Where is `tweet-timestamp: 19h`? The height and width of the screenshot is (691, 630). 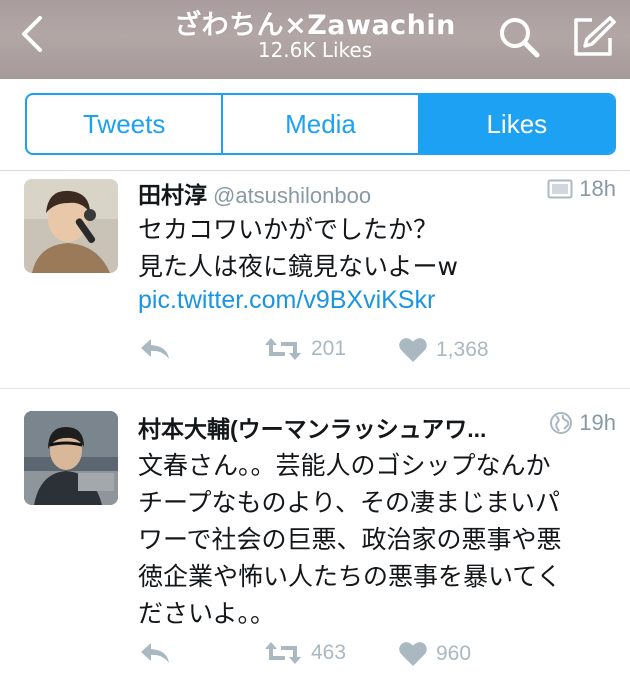 tweet-timestamp: 19h is located at coordinates (597, 422).